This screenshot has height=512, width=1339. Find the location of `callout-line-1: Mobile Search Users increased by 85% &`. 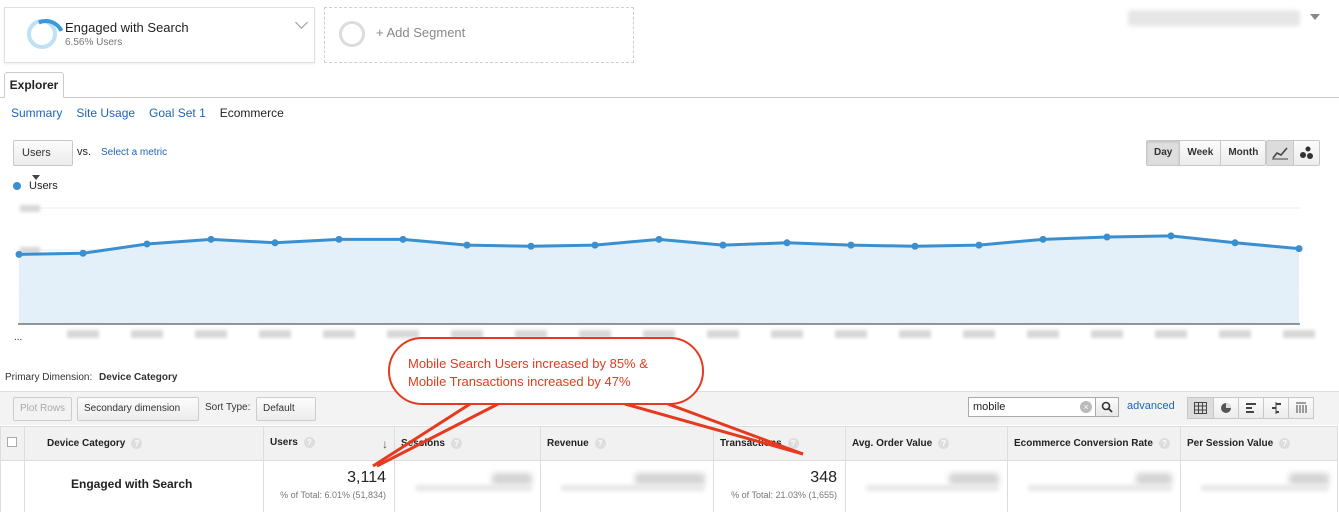

callout-line-1: Mobile Search Users increased by 85% & is located at coordinates (528, 363).